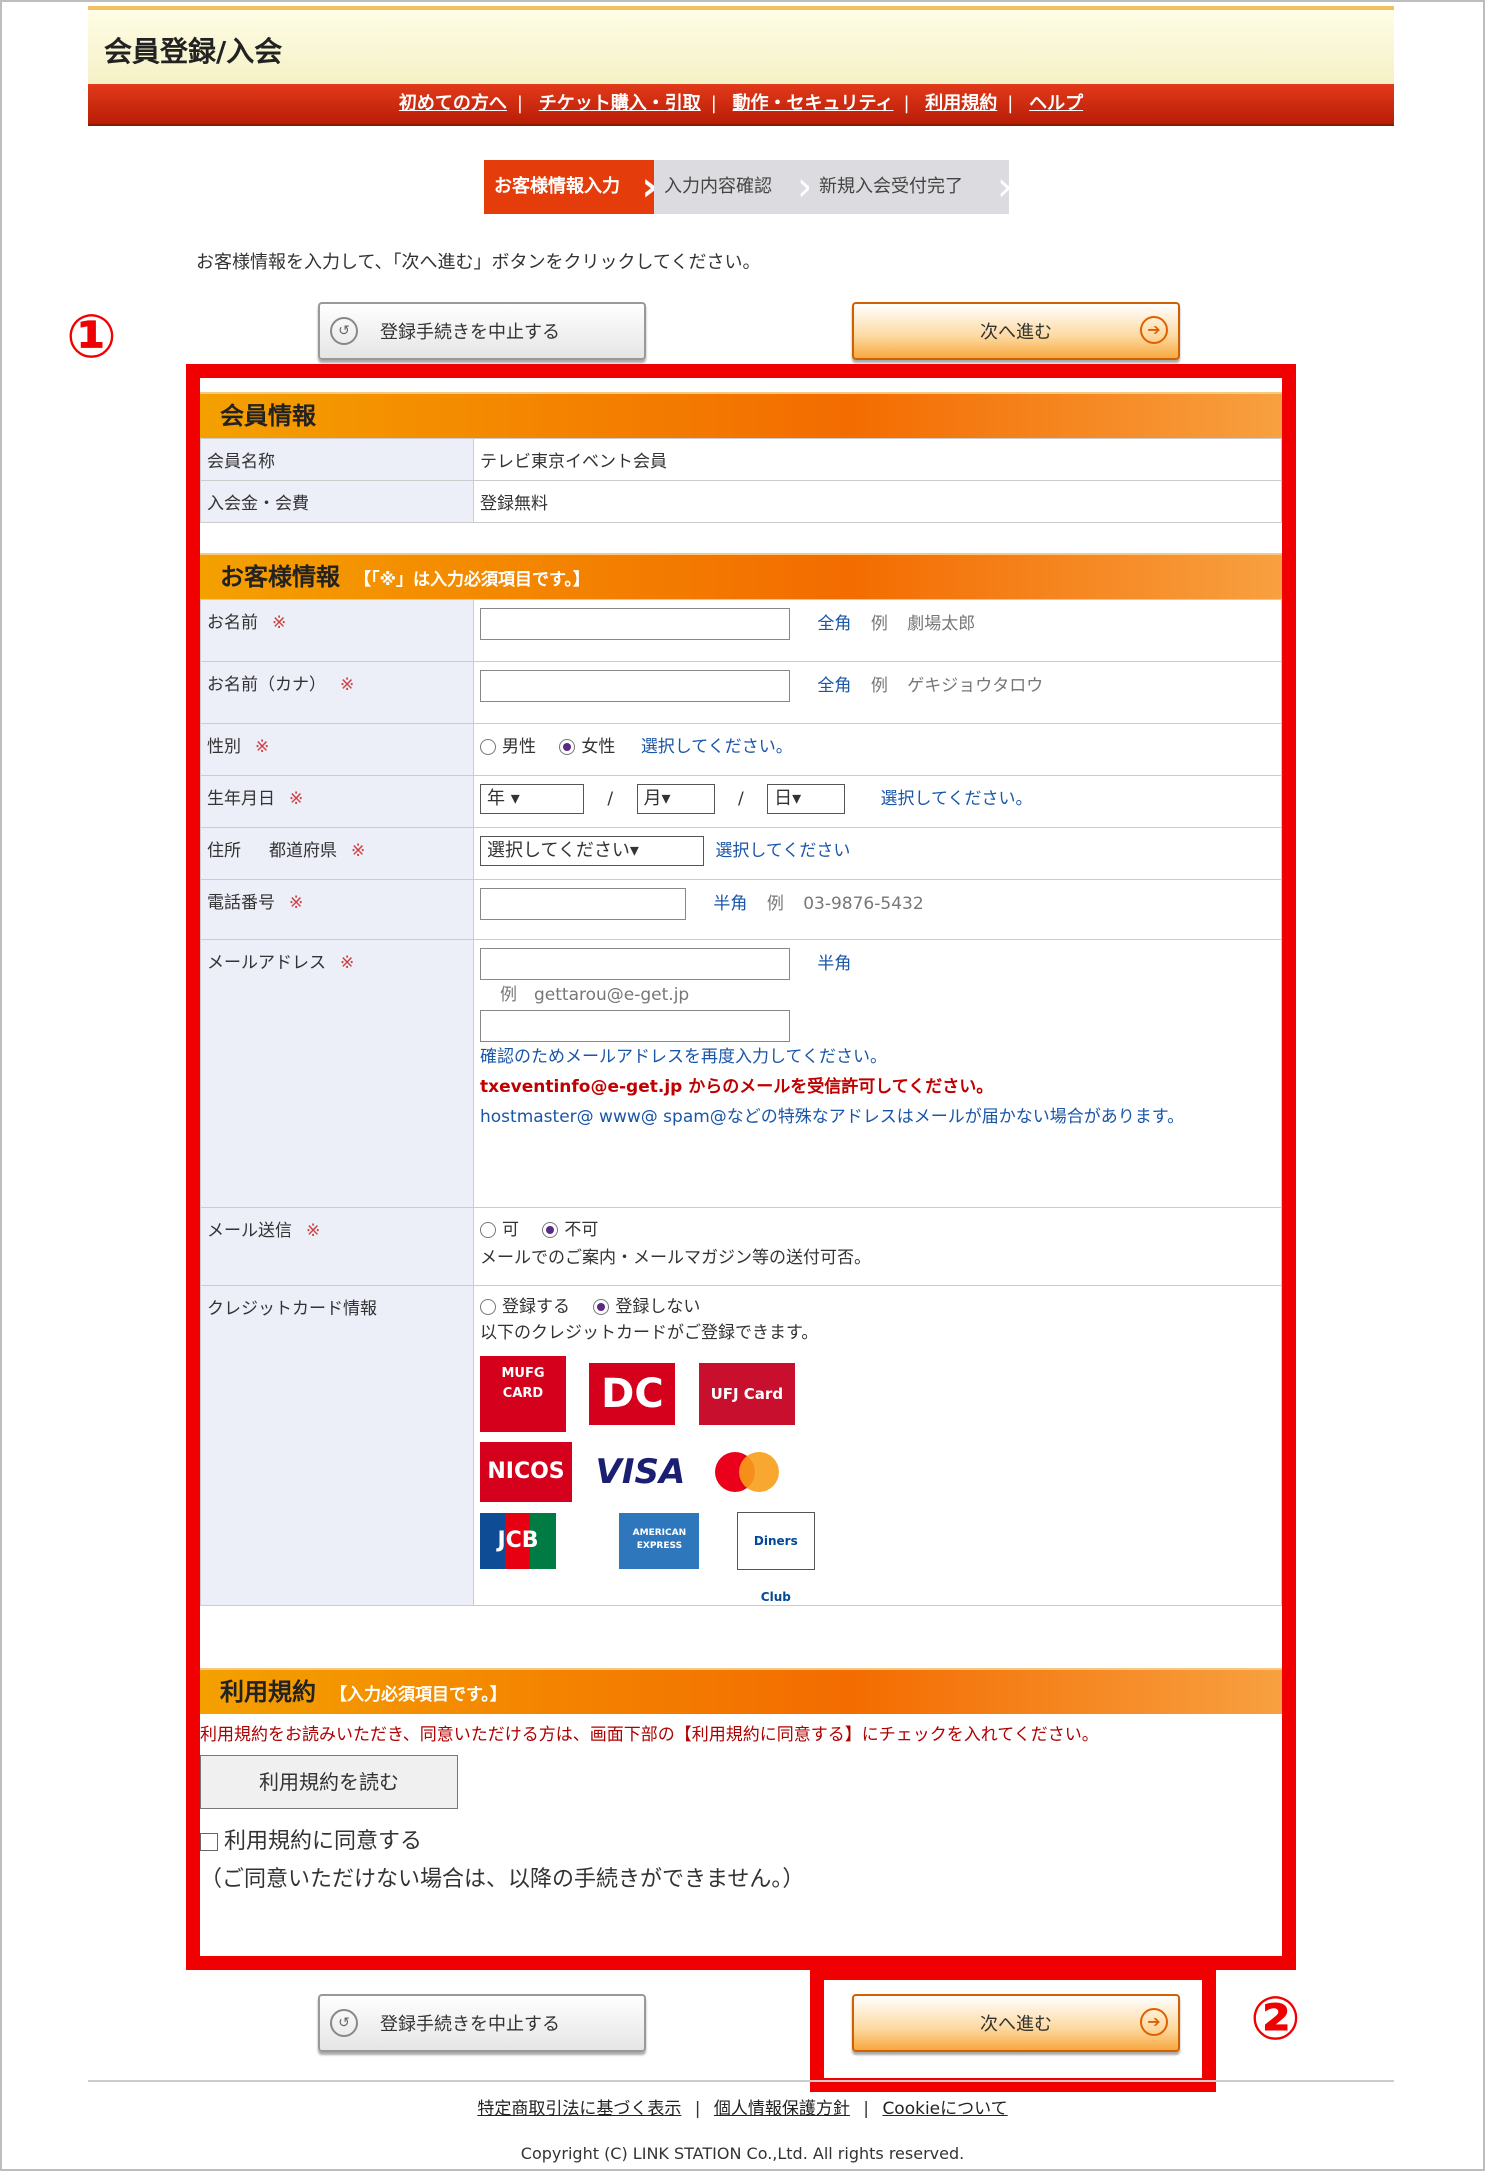 This screenshot has height=2171, width=1485. What do you see at coordinates (640, 1472) in the screenshot?
I see `visa-card-logo: VISA` at bounding box center [640, 1472].